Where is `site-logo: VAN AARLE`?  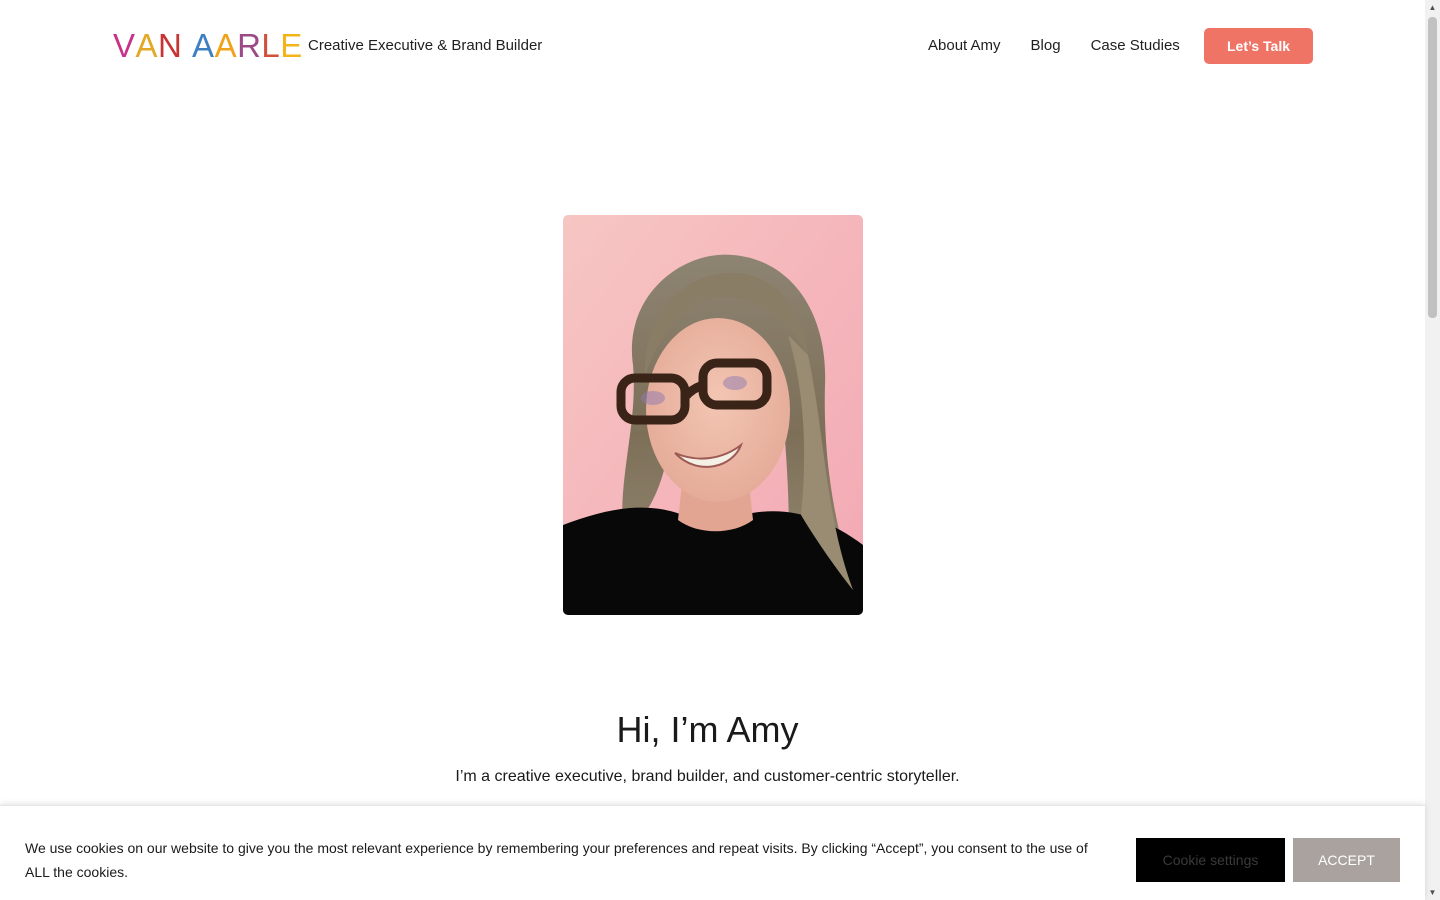 site-logo: VAN AARLE is located at coordinates (208, 46).